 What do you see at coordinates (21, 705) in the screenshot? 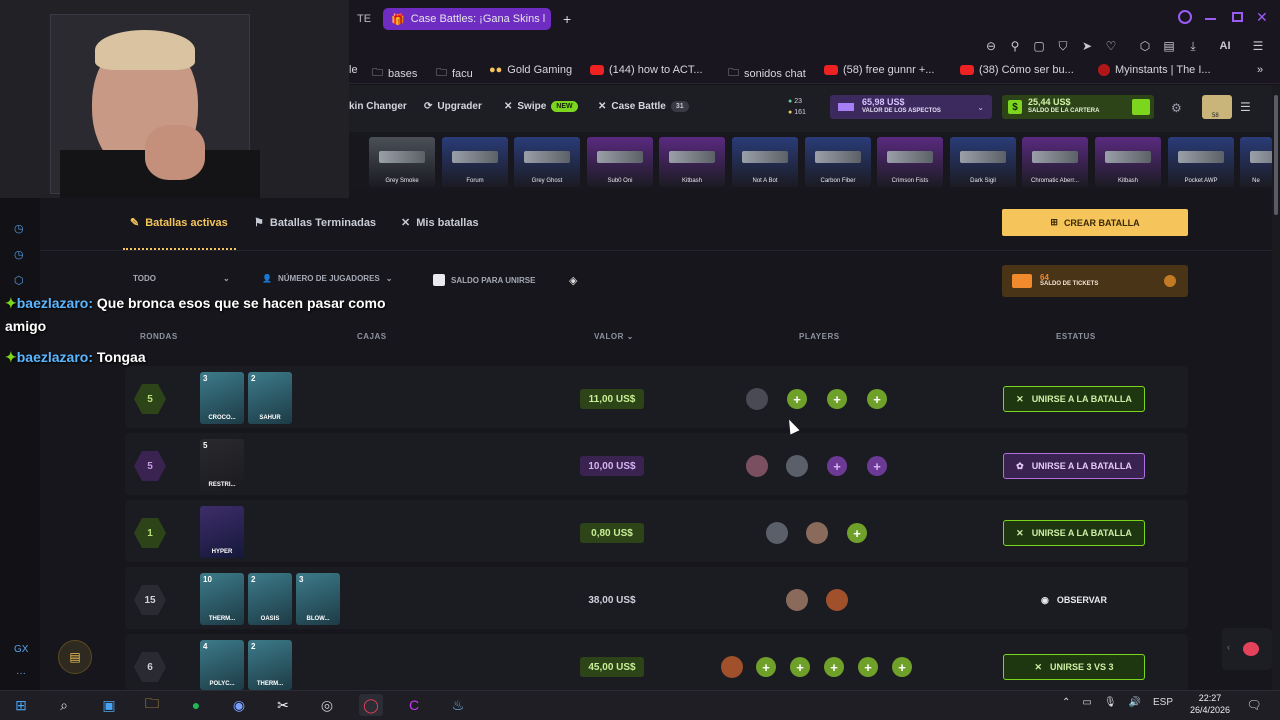
I see `windows-start-icon: ⊞` at bounding box center [21, 705].